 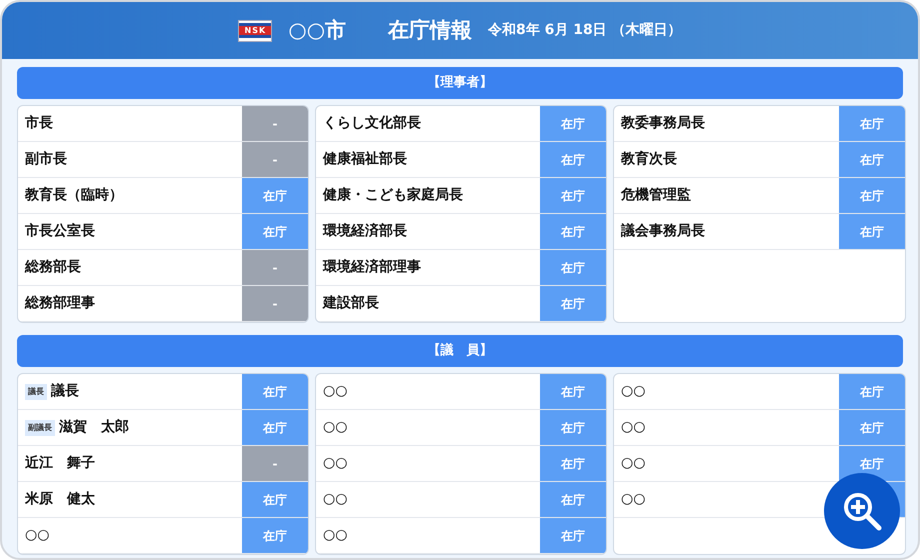 What do you see at coordinates (862, 511) in the screenshot?
I see `zoom-in-icon` at bounding box center [862, 511].